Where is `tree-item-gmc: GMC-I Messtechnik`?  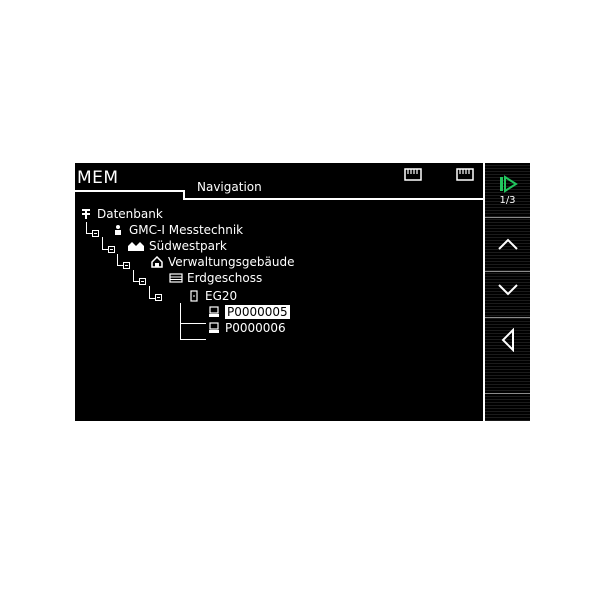
tree-item-gmc: GMC-I Messtechnik is located at coordinates (177, 229).